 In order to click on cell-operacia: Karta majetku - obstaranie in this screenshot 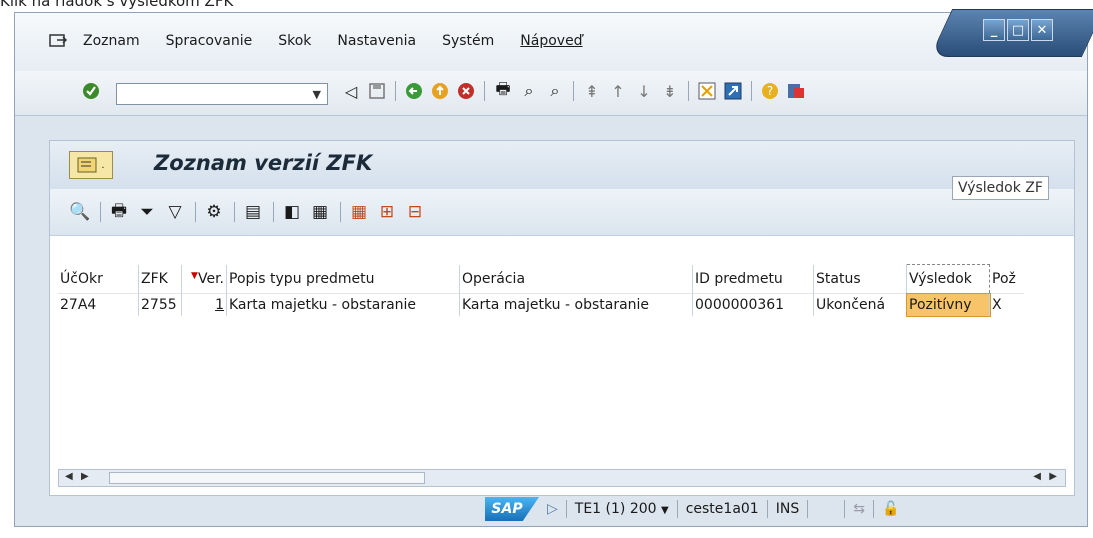, I will do `click(576, 304)`.